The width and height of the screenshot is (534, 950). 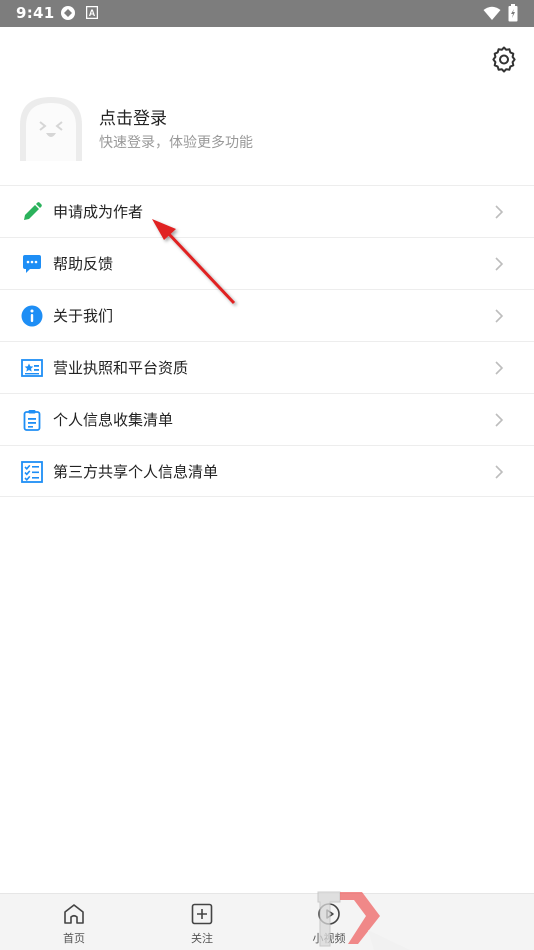 What do you see at coordinates (83, 316) in the screenshot?
I see `menu-label-about-us: 关于我们` at bounding box center [83, 316].